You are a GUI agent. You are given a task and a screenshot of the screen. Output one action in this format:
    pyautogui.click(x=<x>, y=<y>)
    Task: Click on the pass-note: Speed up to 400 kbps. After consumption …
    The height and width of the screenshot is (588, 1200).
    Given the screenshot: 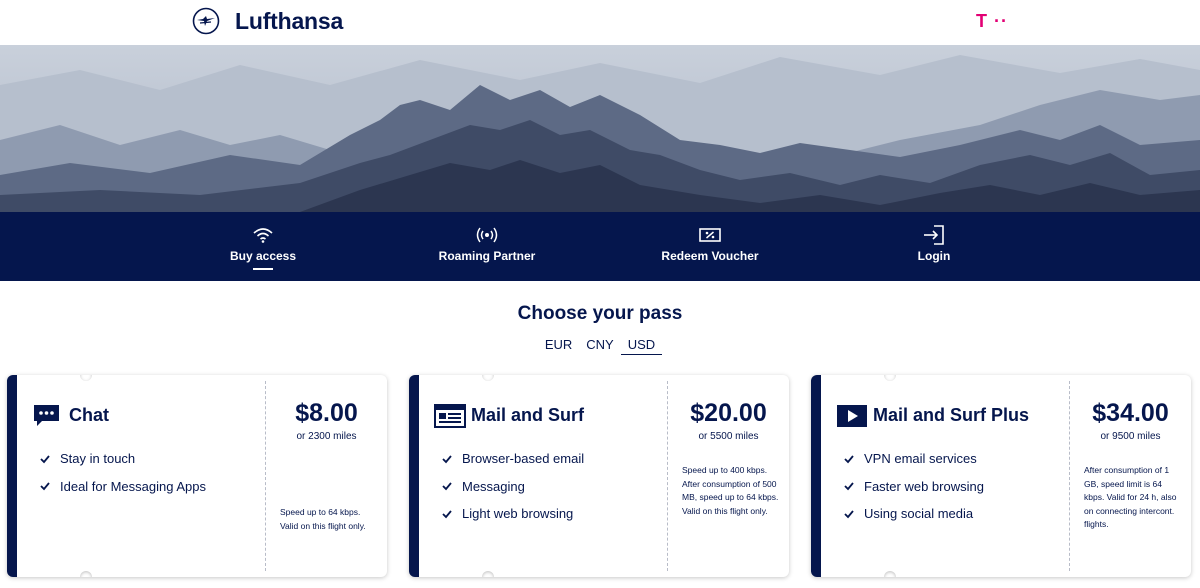 What is the action you would take?
    pyautogui.click(x=730, y=490)
    